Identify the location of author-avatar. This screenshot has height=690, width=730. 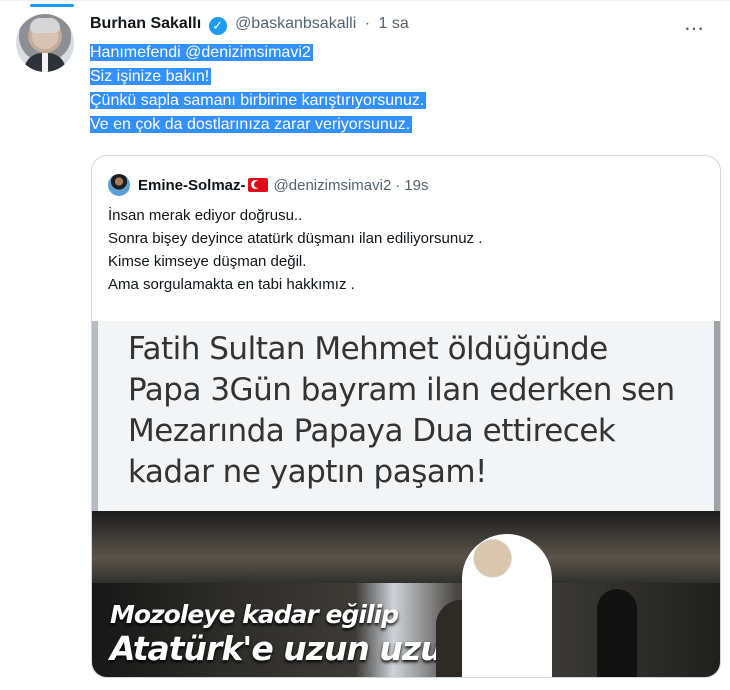
(45, 43).